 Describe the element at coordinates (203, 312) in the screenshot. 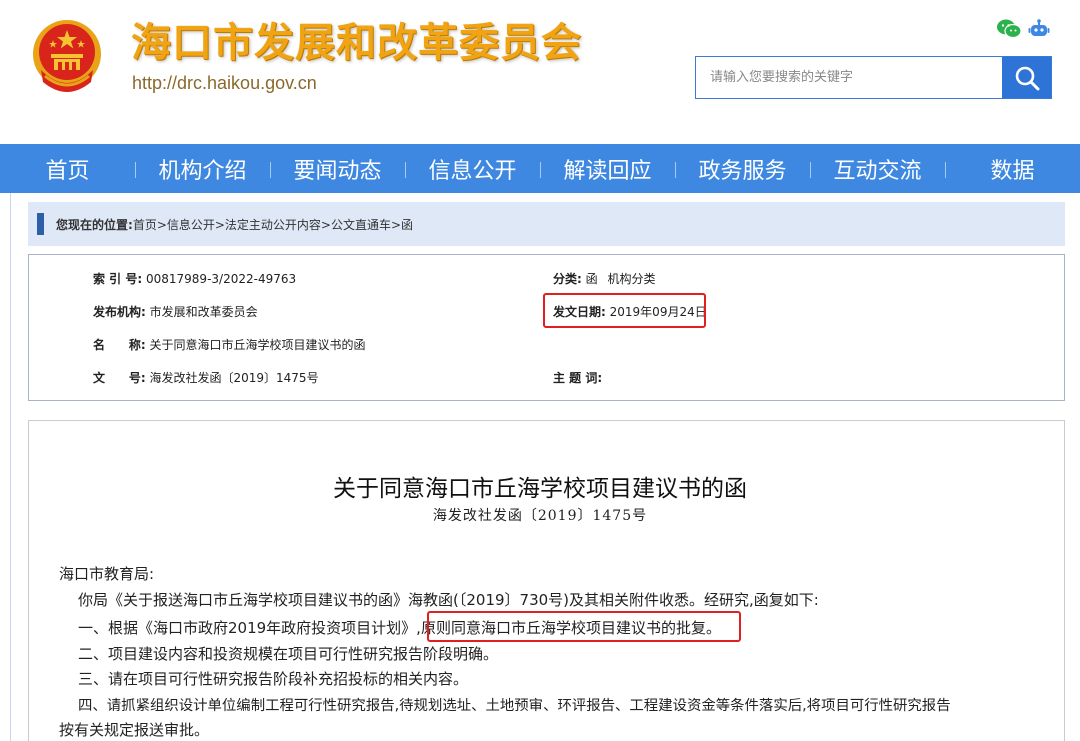

I see `publisher-value: 市发展和改革委员会` at that location.